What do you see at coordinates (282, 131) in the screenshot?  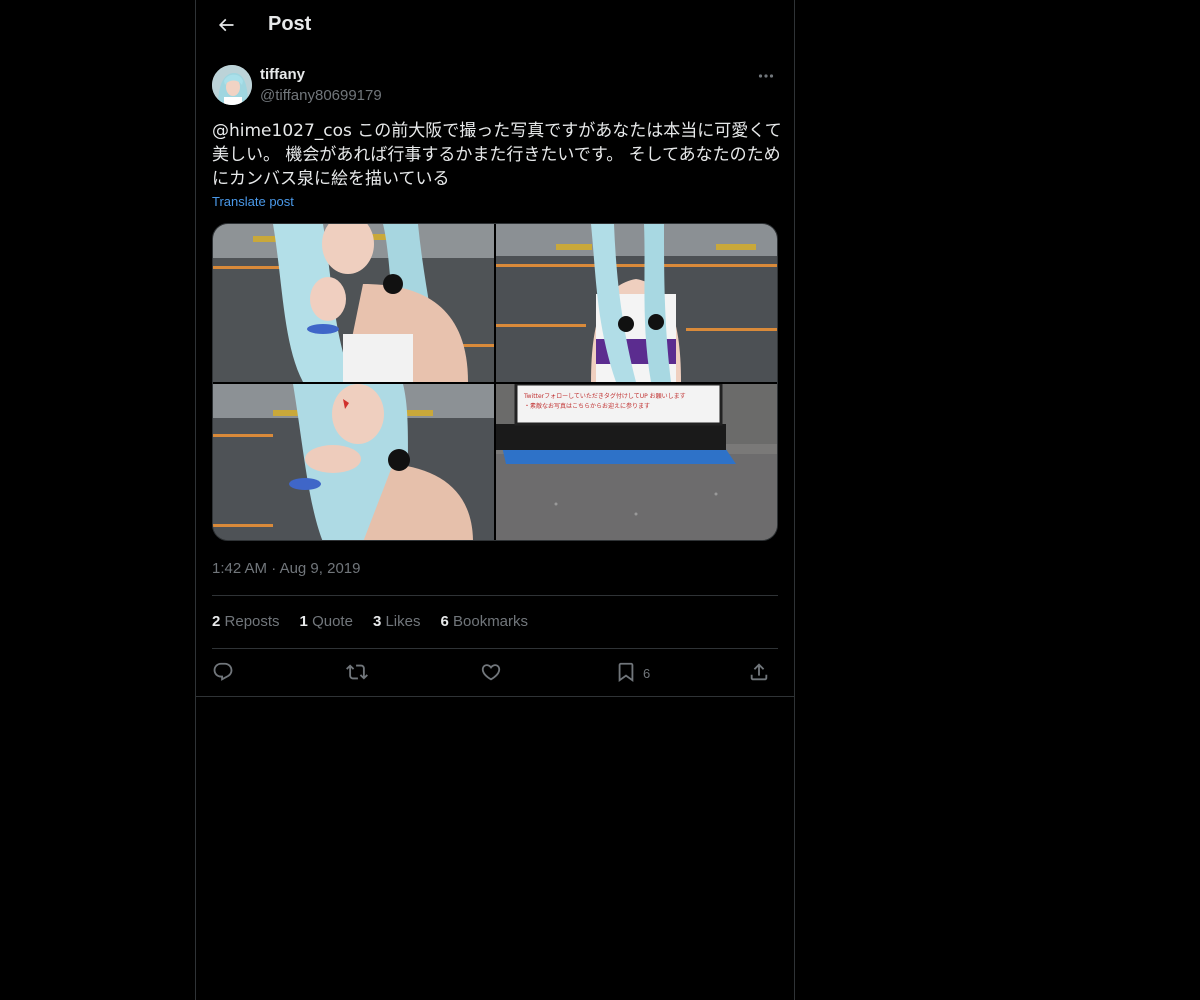 I see `mention-link: @hime1027_cos` at bounding box center [282, 131].